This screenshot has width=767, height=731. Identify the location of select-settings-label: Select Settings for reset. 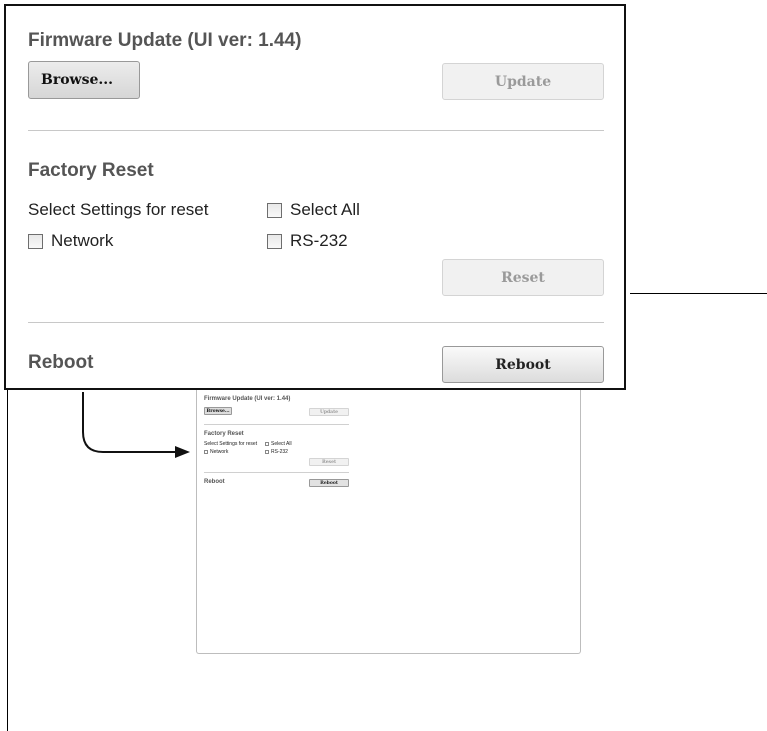
(118, 209).